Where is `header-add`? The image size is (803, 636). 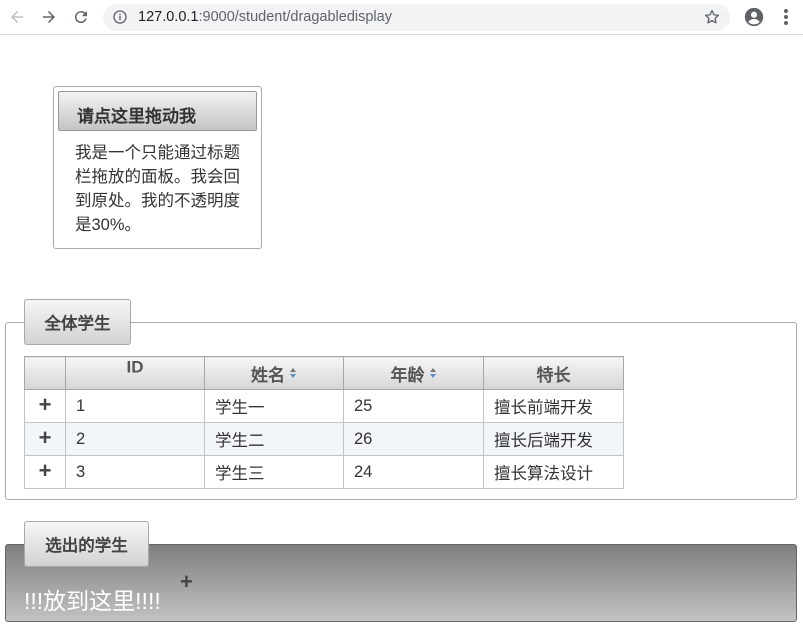 header-add is located at coordinates (45, 373).